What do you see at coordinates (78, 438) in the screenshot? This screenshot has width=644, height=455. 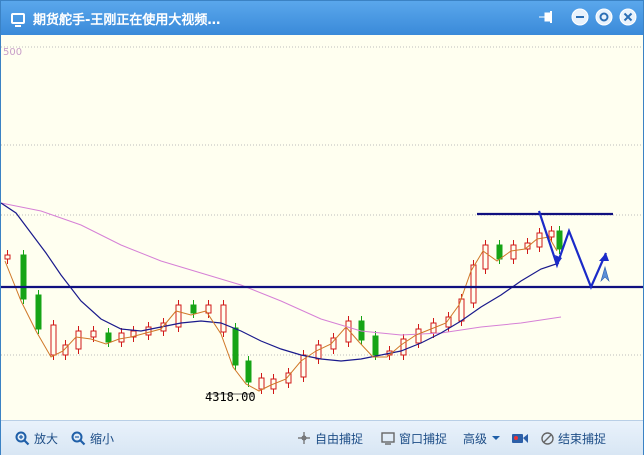 I see `zoom-out-icon` at bounding box center [78, 438].